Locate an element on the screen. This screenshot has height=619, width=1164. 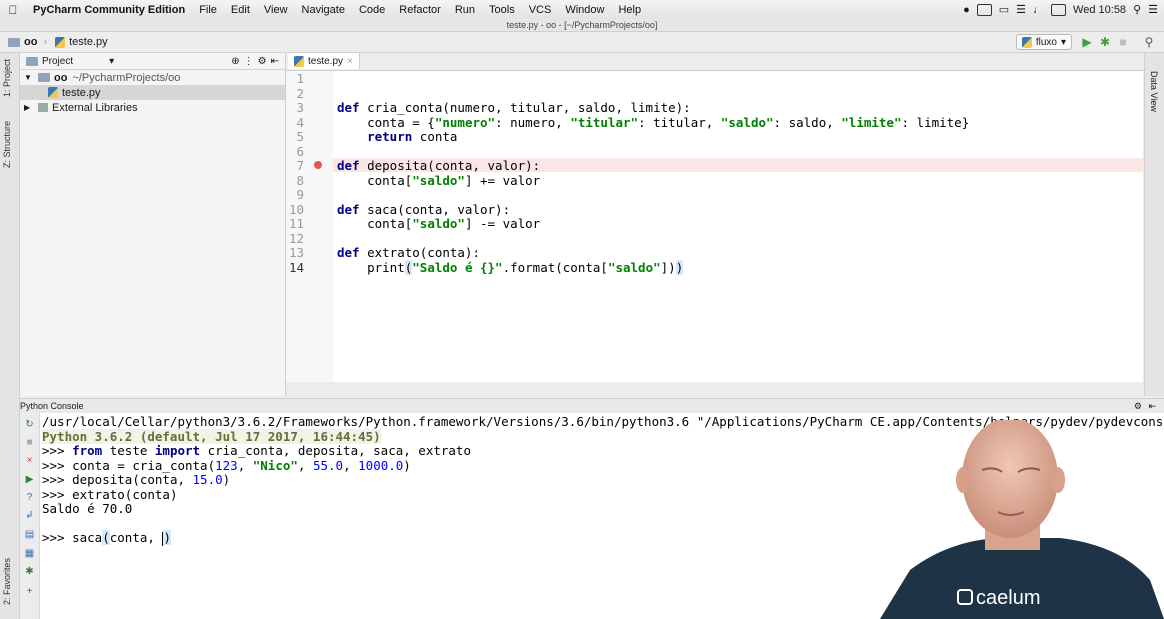
window-title: teste.py - oo - [~/PycharmProjects/oo] is located at coordinates (582, 25).